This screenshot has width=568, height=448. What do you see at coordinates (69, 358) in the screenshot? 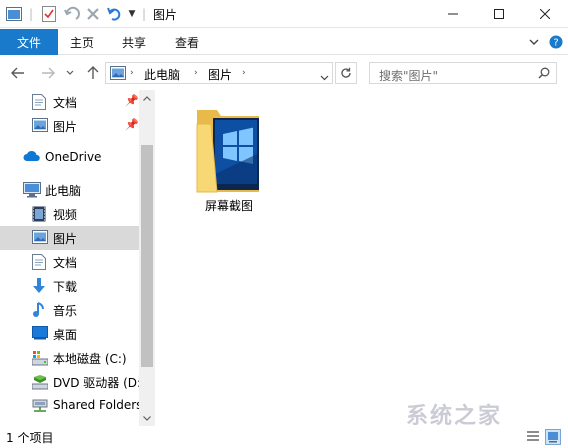
I see `nav-item-local-disk-c: 本地磁盘 (C:)` at bounding box center [69, 358].